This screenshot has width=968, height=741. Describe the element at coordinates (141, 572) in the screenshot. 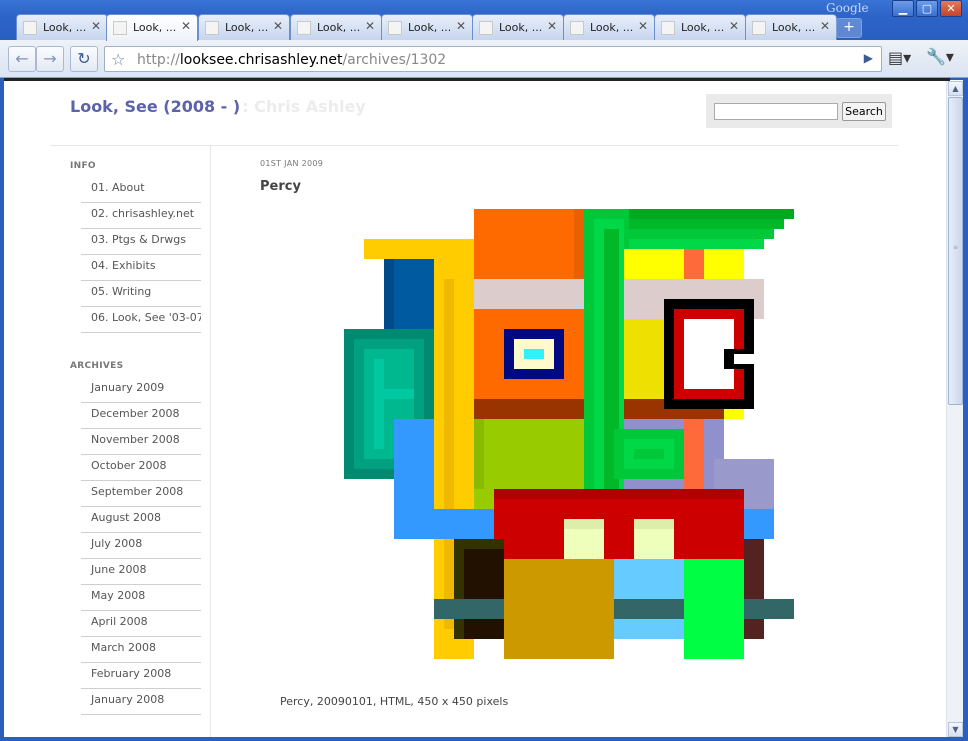

I see `archive-link: June 2008` at that location.